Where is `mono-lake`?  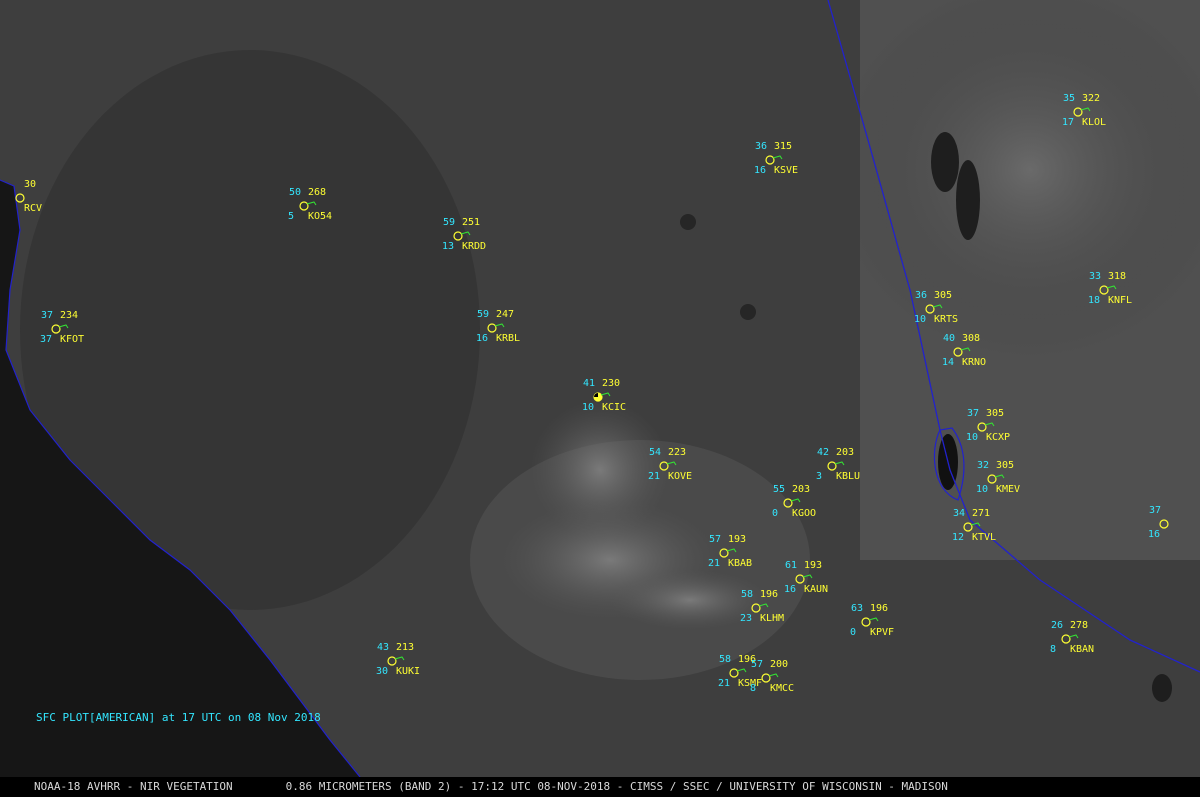 mono-lake is located at coordinates (1162, 688).